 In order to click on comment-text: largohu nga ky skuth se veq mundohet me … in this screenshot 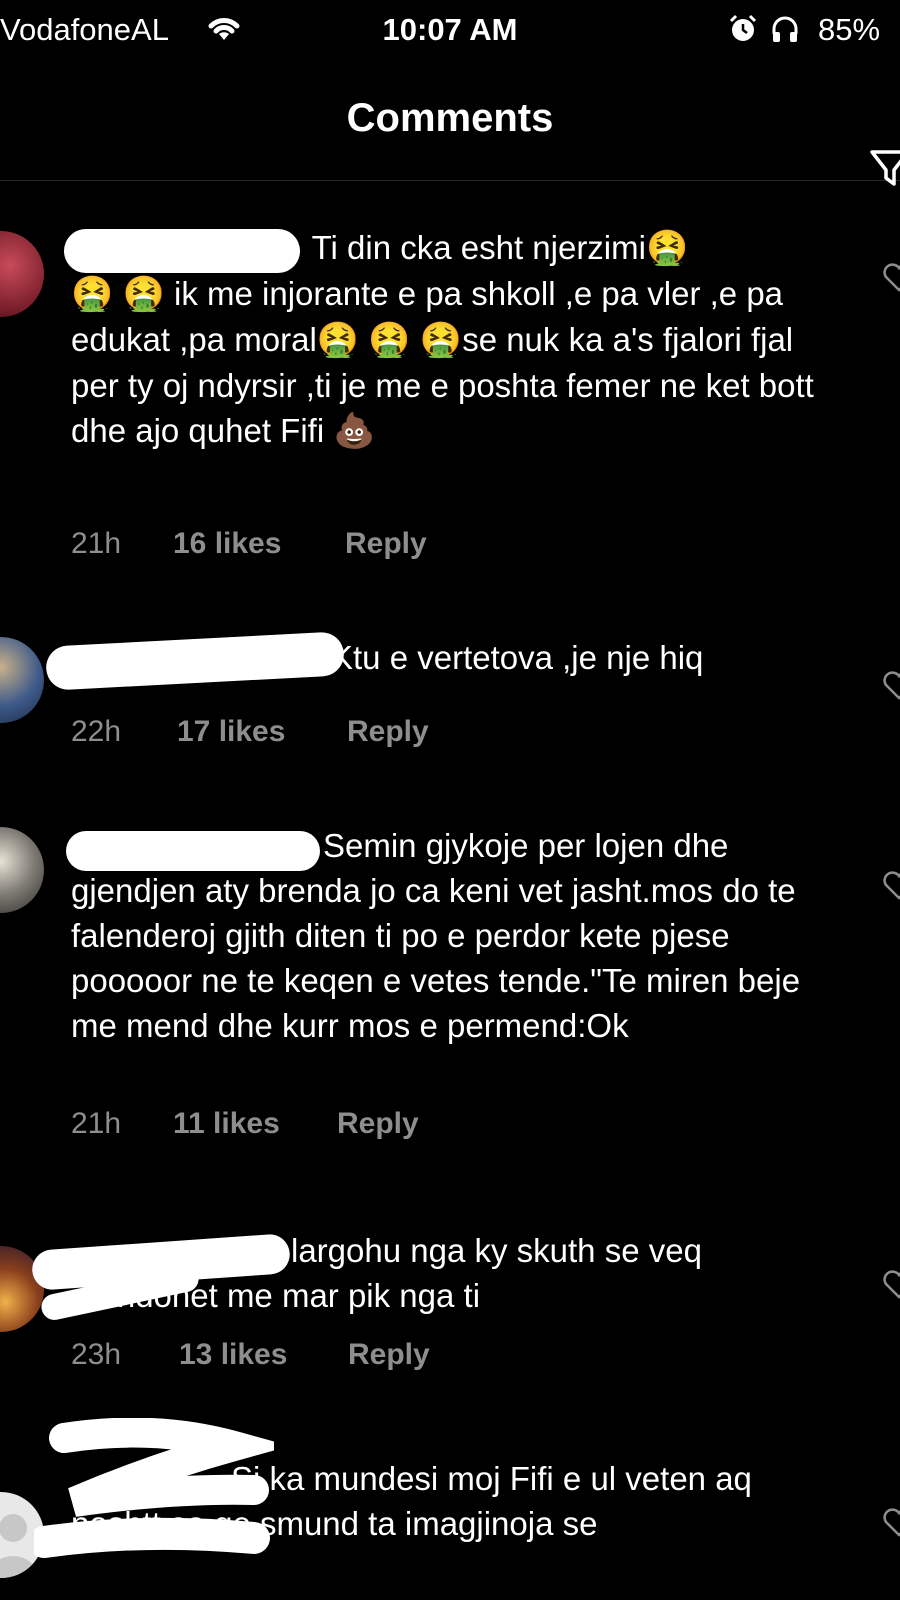, I will do `click(451, 1273)`.